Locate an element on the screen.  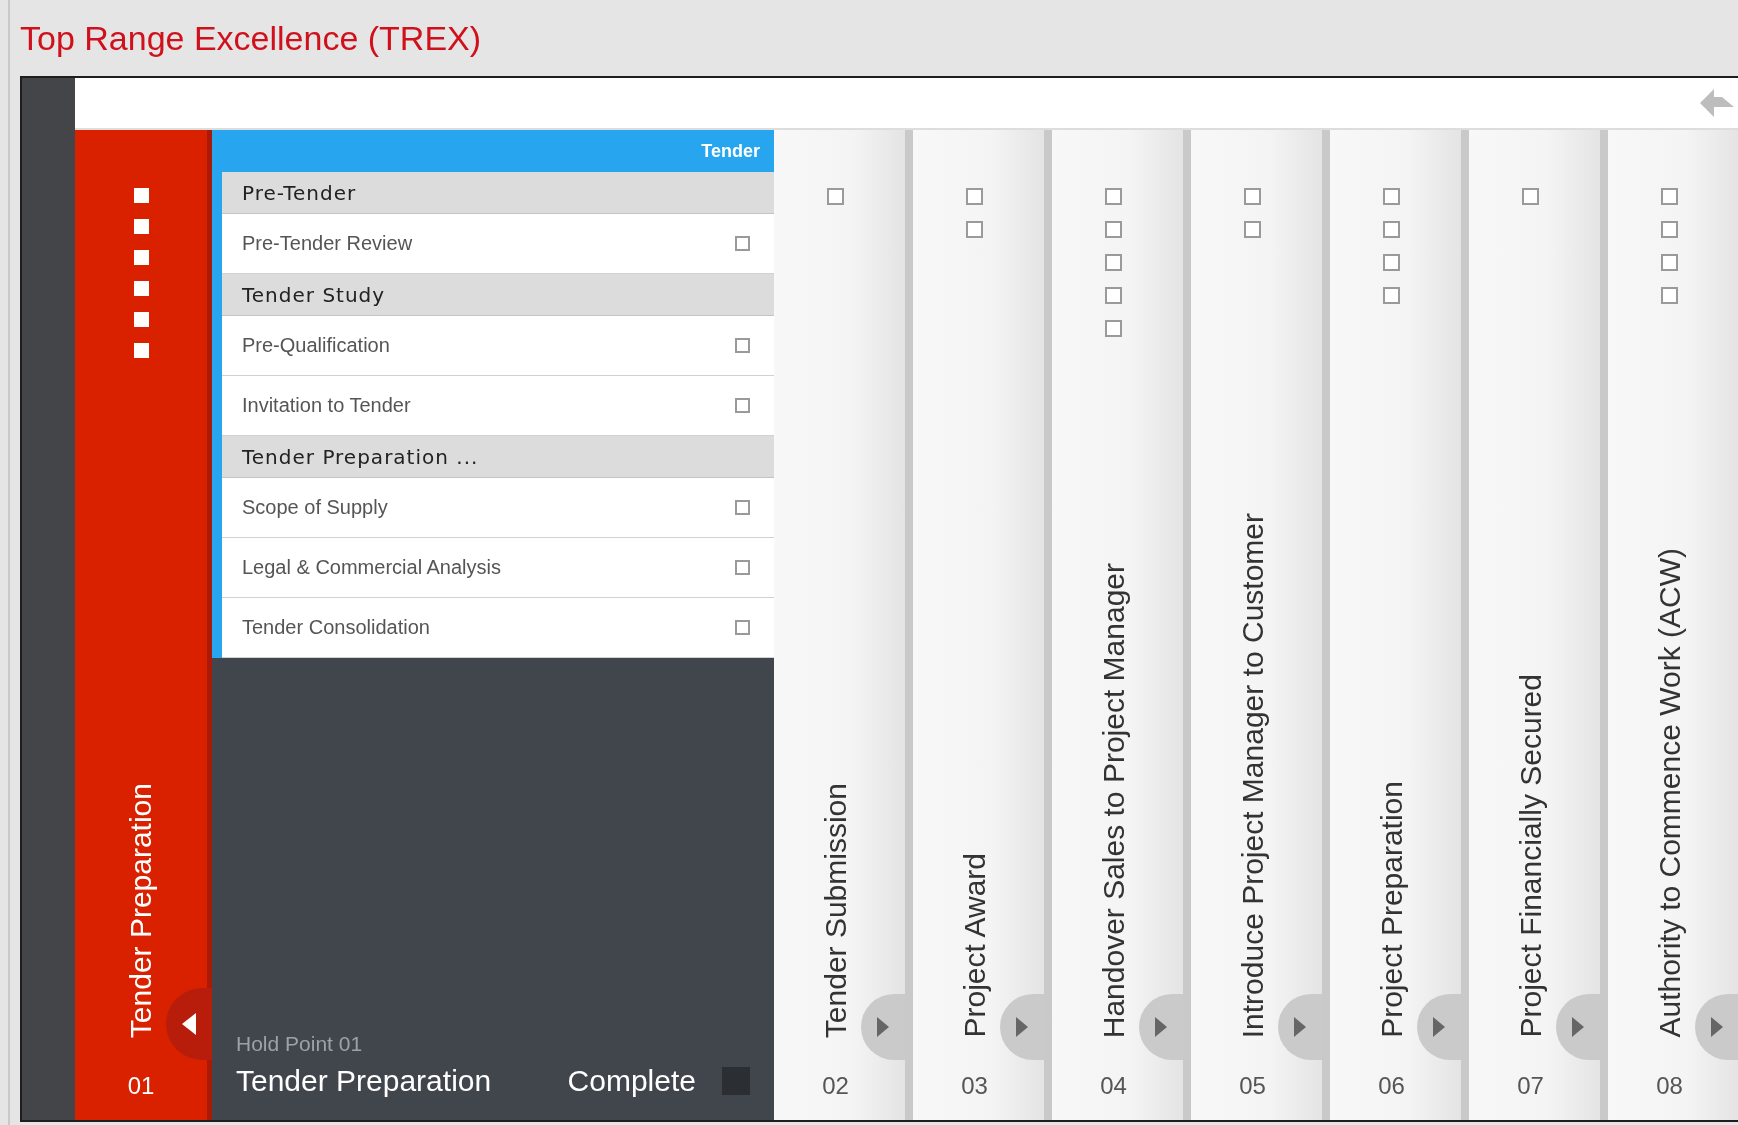
task-row: Invitation to Tender is located at coordinates (498, 406).